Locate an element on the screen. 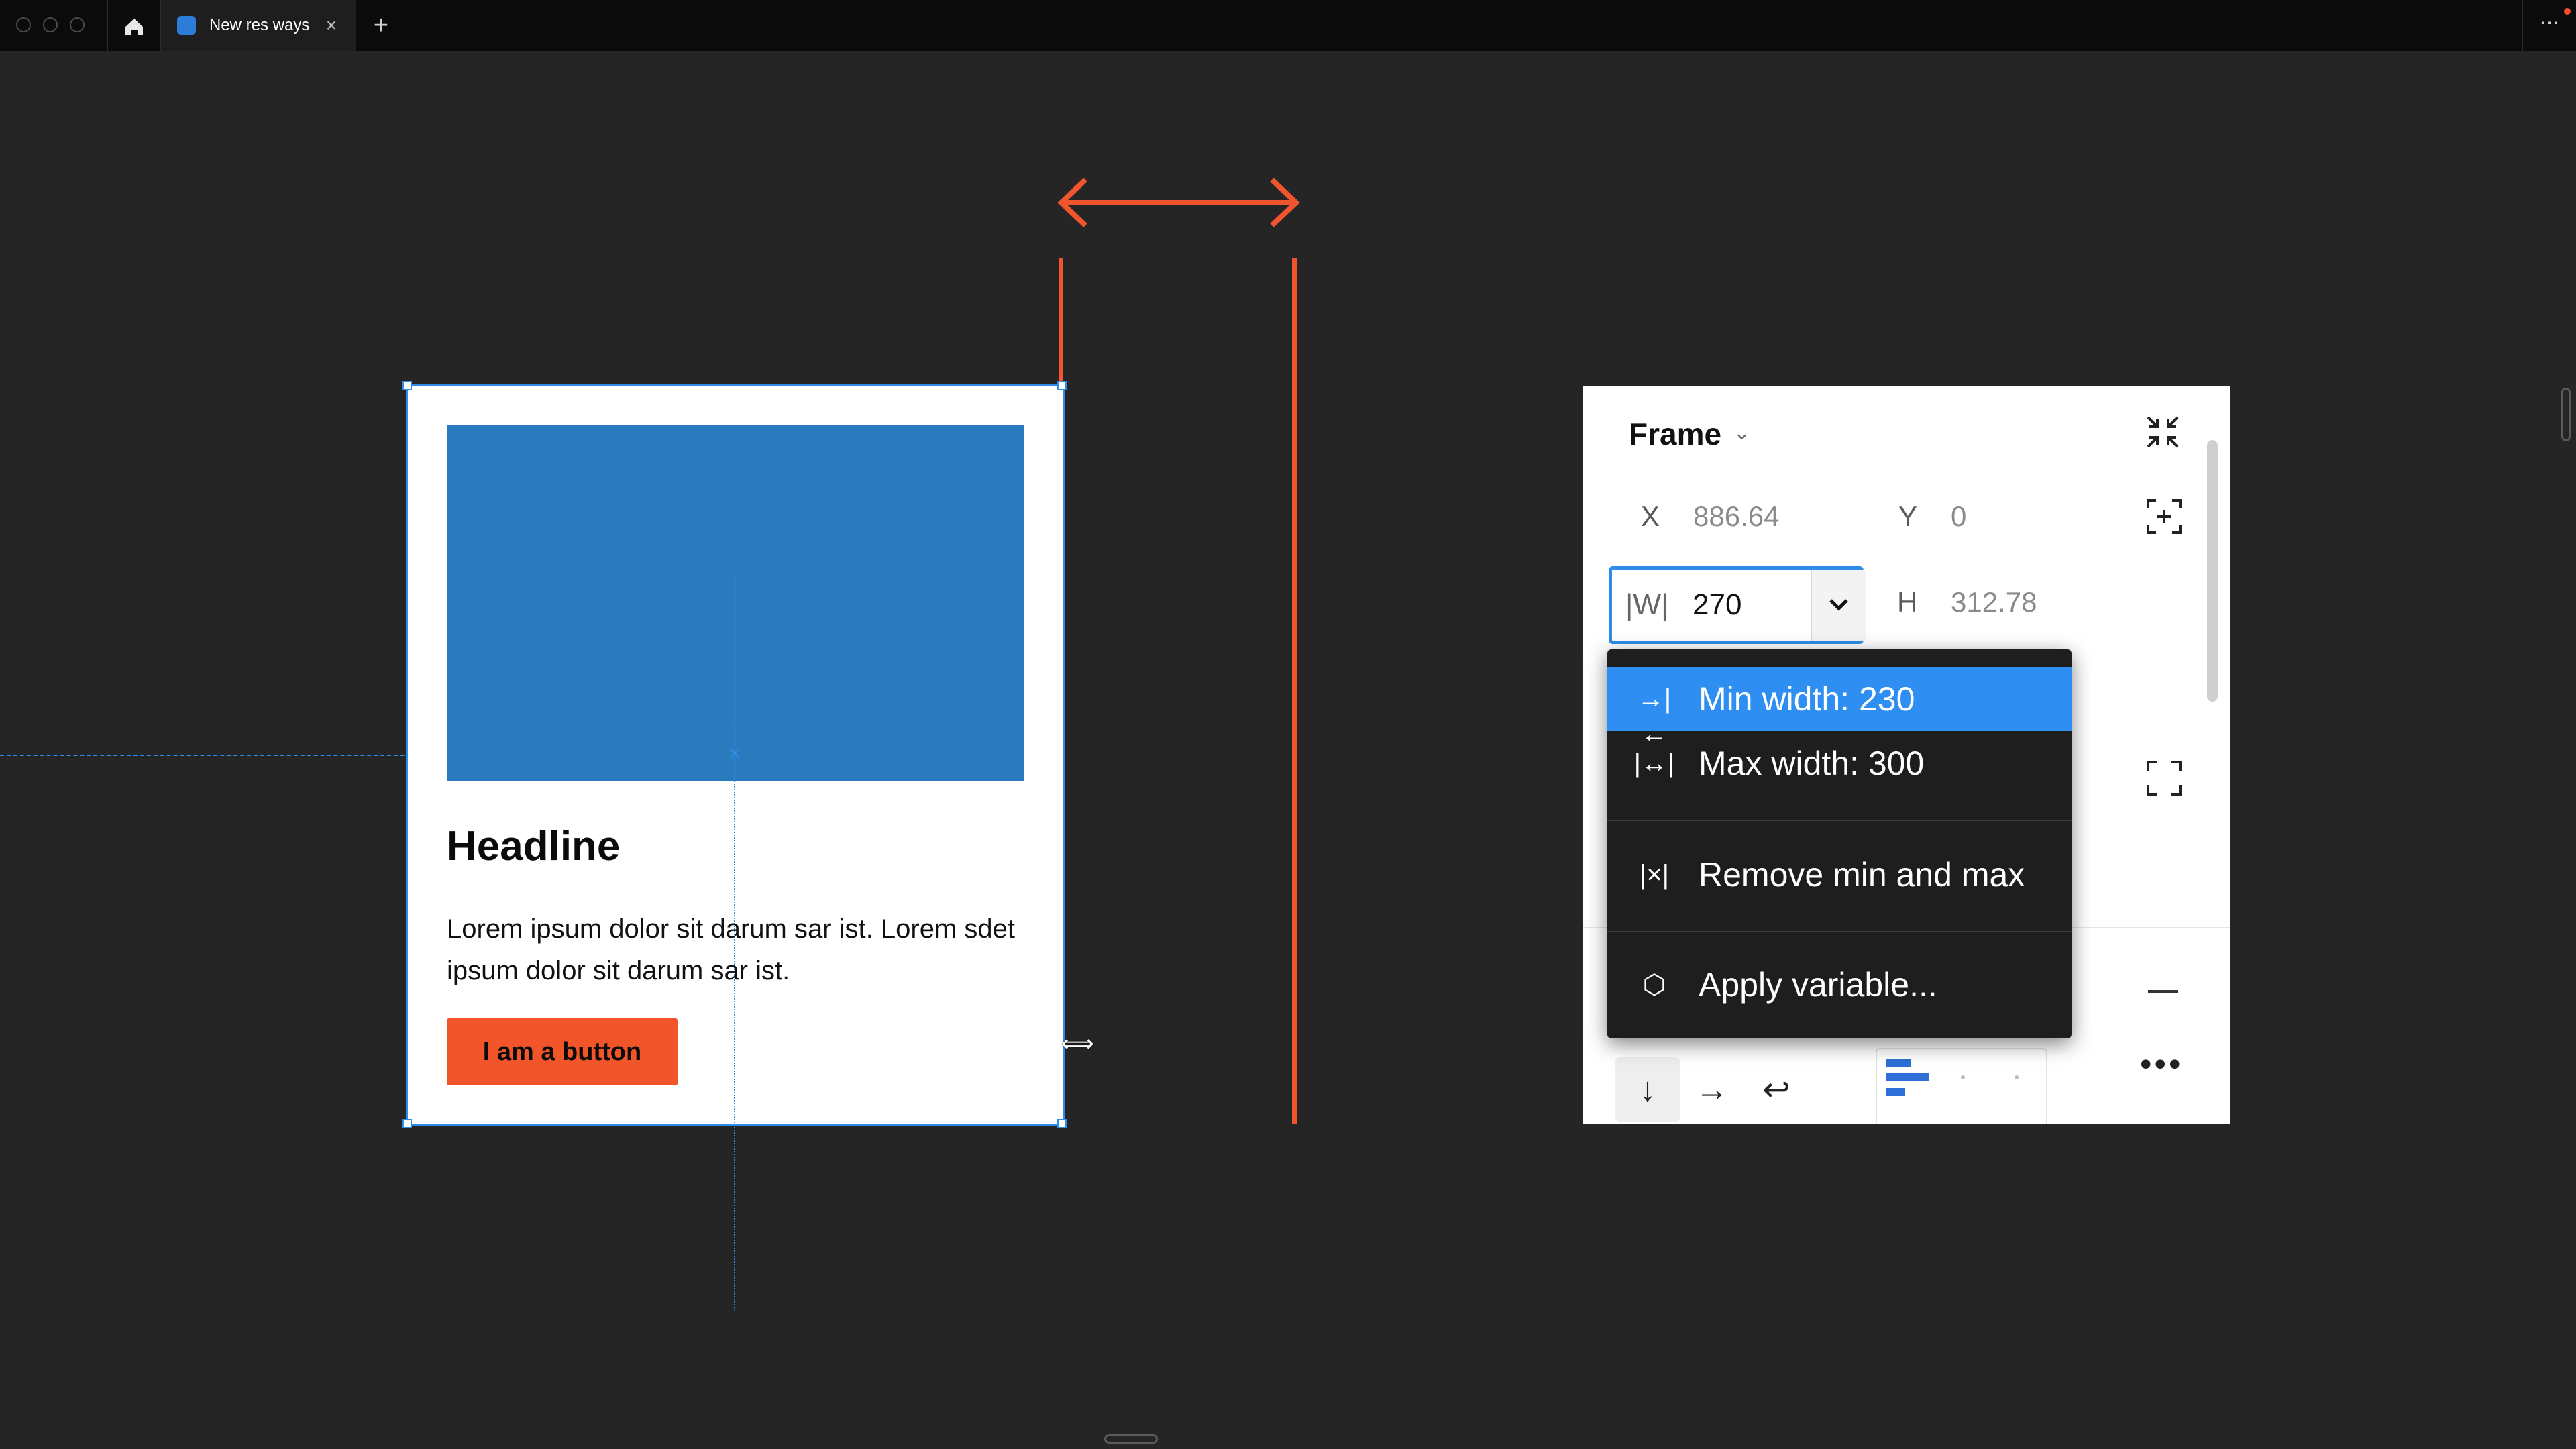 This screenshot has height=1449, width=2576. y-label: Y is located at coordinates (1908, 516).